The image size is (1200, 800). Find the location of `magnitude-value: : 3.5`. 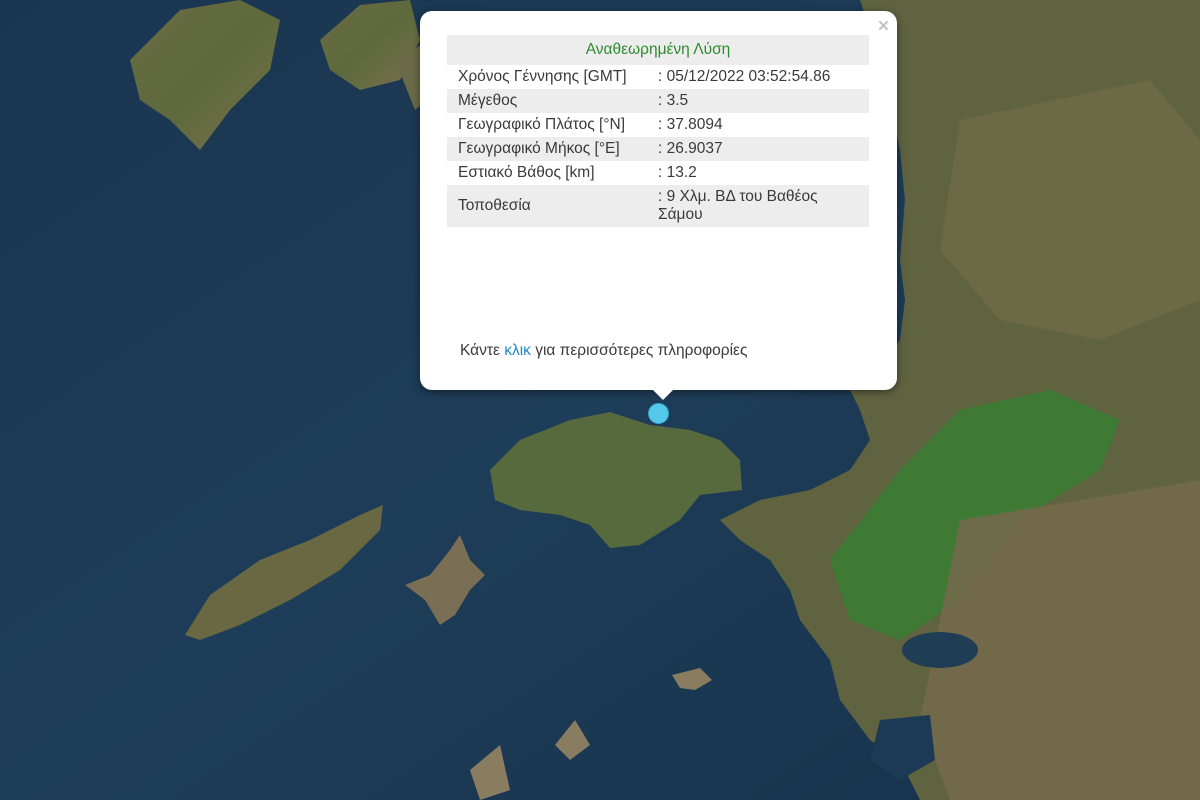

magnitude-value: : 3.5 is located at coordinates (758, 101).